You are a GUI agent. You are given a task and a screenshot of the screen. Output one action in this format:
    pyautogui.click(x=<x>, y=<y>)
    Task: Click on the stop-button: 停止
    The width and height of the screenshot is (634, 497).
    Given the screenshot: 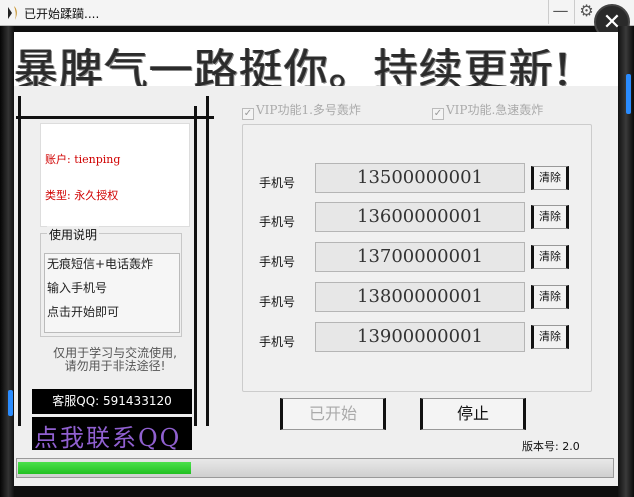 What is the action you would take?
    pyautogui.click(x=473, y=414)
    